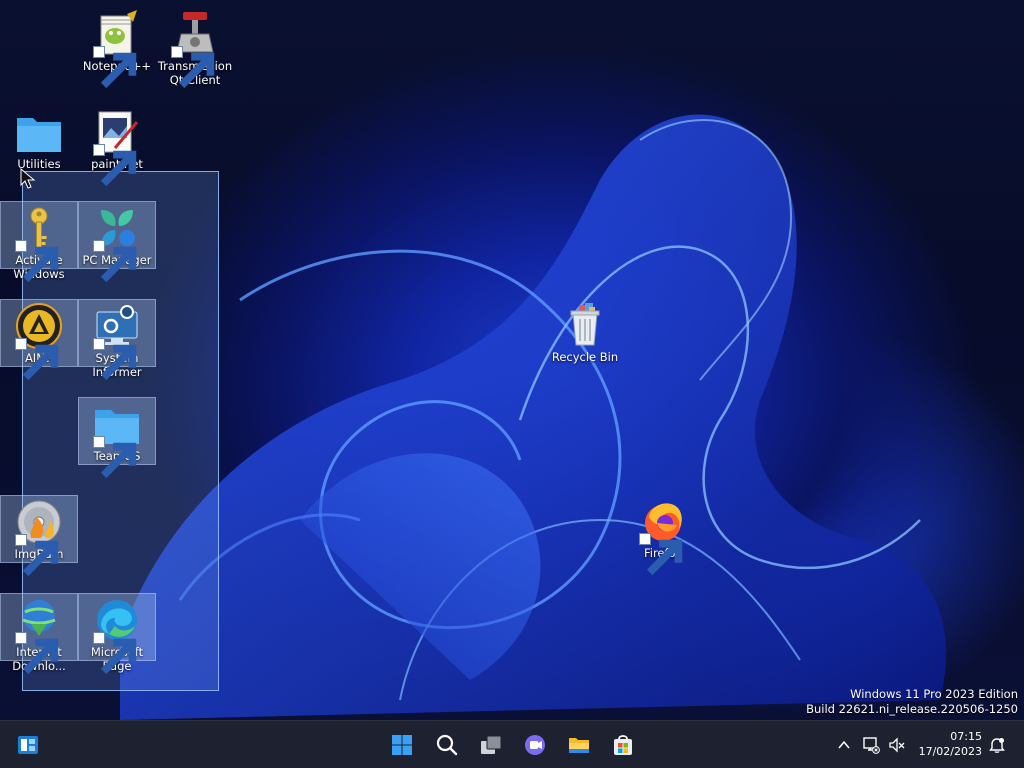 The height and width of the screenshot is (768, 1024). What do you see at coordinates (512, 744) in the screenshot?
I see `taskbar: 07:15 17/02/2023` at bounding box center [512, 744].